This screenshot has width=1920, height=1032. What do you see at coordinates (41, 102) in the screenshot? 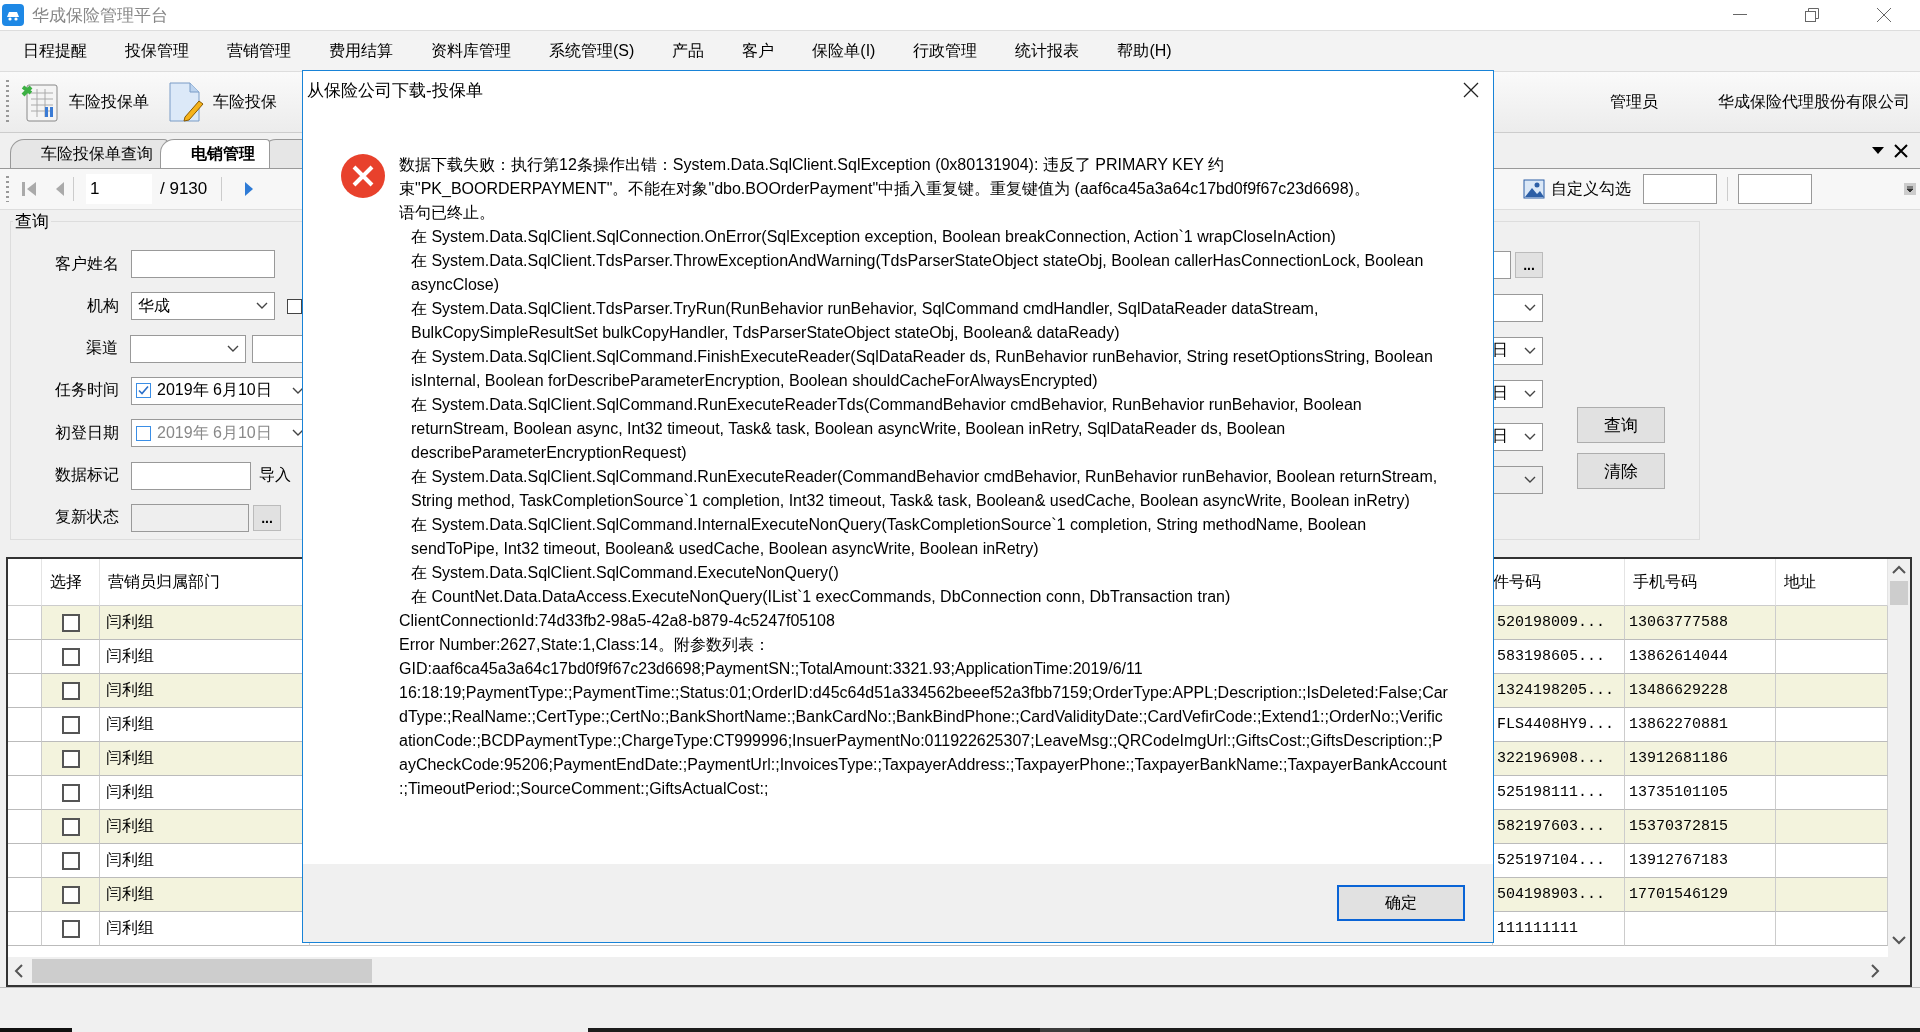
I see `spreadsheet-icon` at bounding box center [41, 102].